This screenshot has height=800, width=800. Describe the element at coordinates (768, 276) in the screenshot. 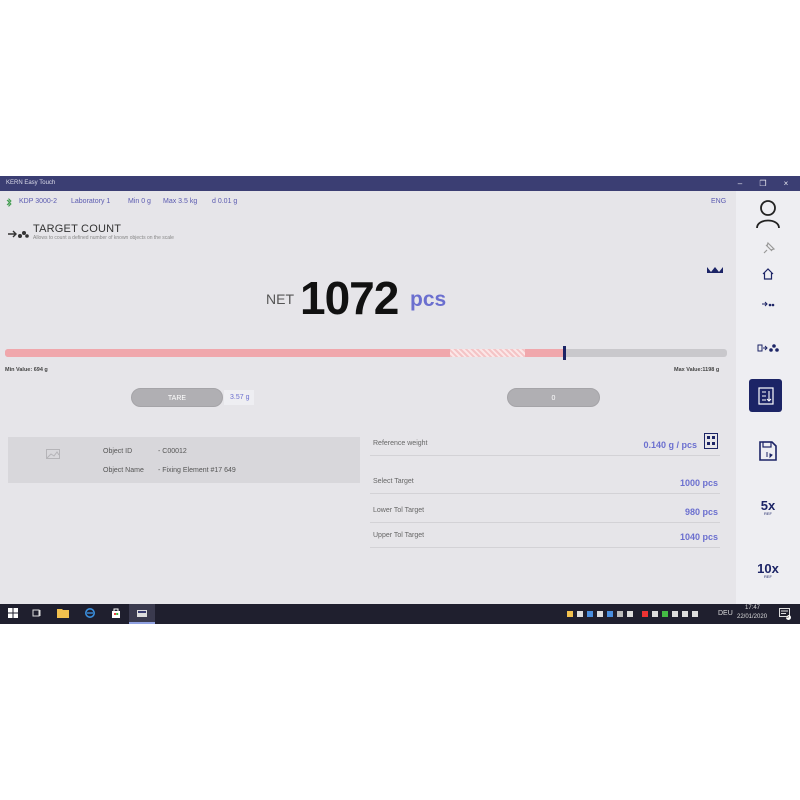

I see `home-icon` at that location.